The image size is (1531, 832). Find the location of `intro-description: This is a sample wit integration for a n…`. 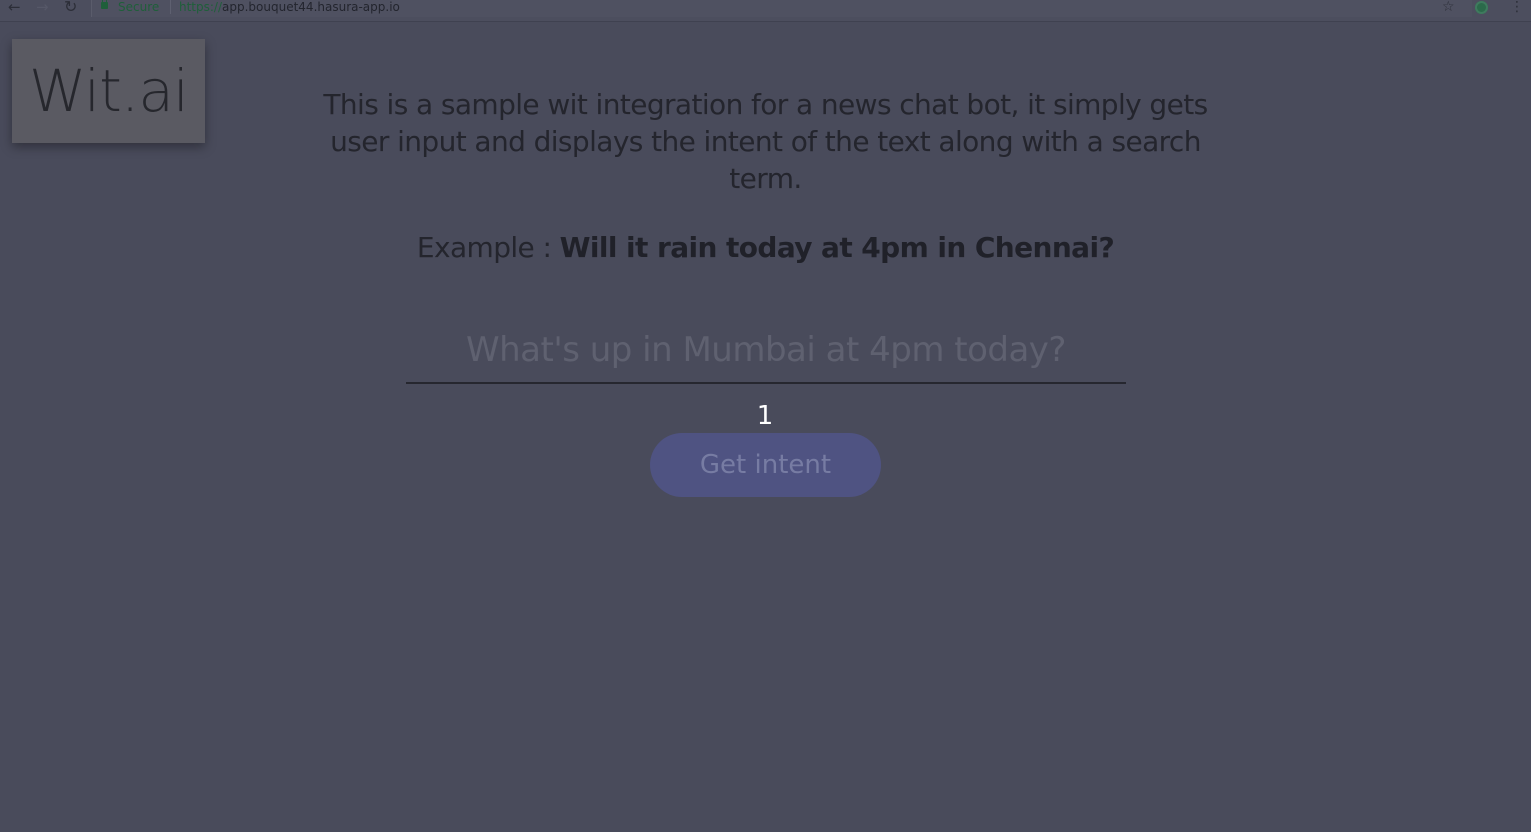

intro-description: This is a sample wit integration for a n… is located at coordinates (765, 141).